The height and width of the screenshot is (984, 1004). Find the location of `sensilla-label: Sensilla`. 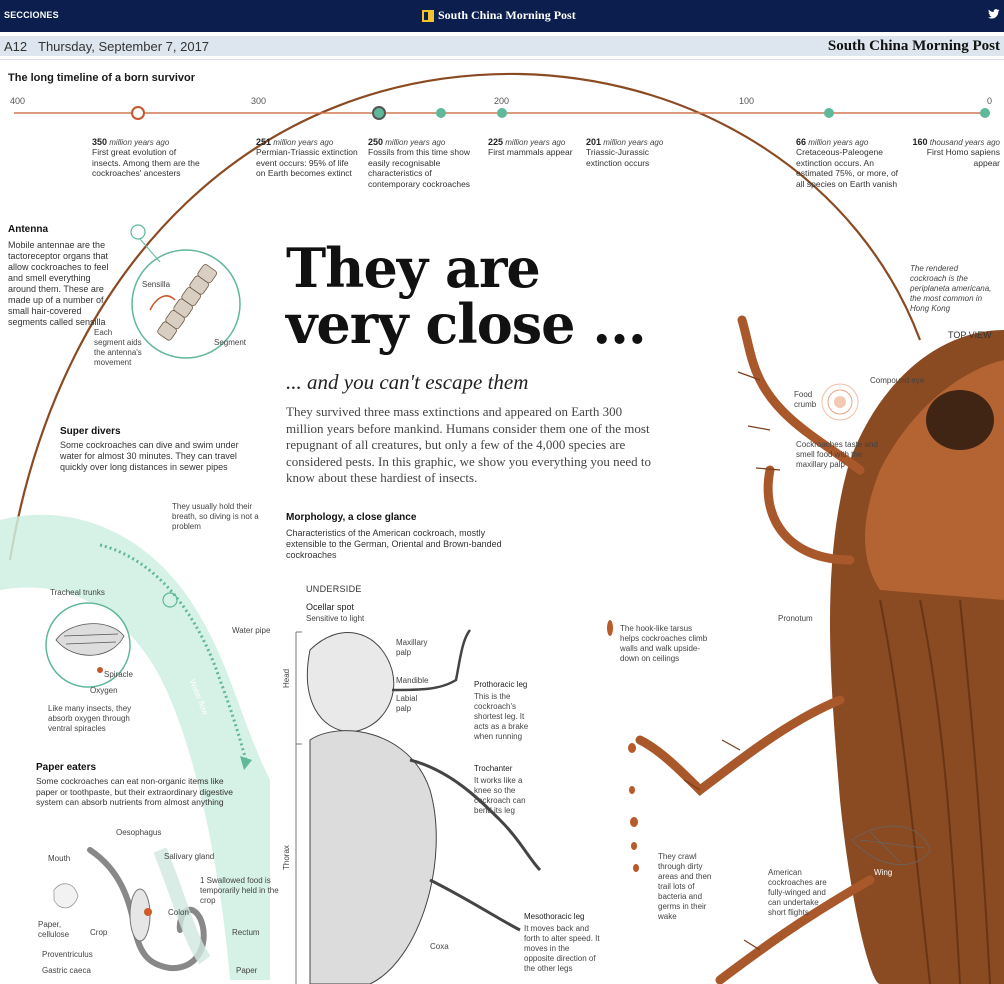

sensilla-label: Sensilla is located at coordinates (156, 284).